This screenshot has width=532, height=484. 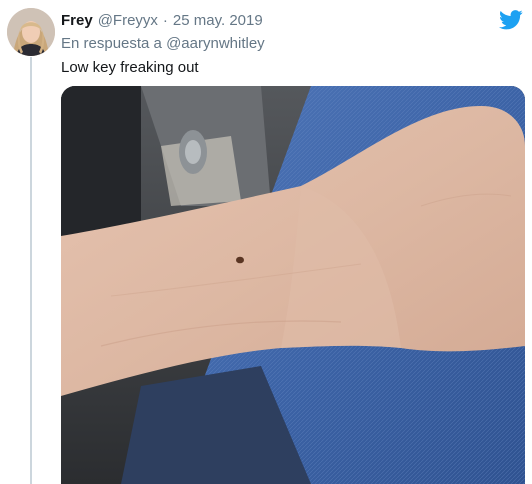 I want to click on twitter-bird-icon, so click(x=511, y=20).